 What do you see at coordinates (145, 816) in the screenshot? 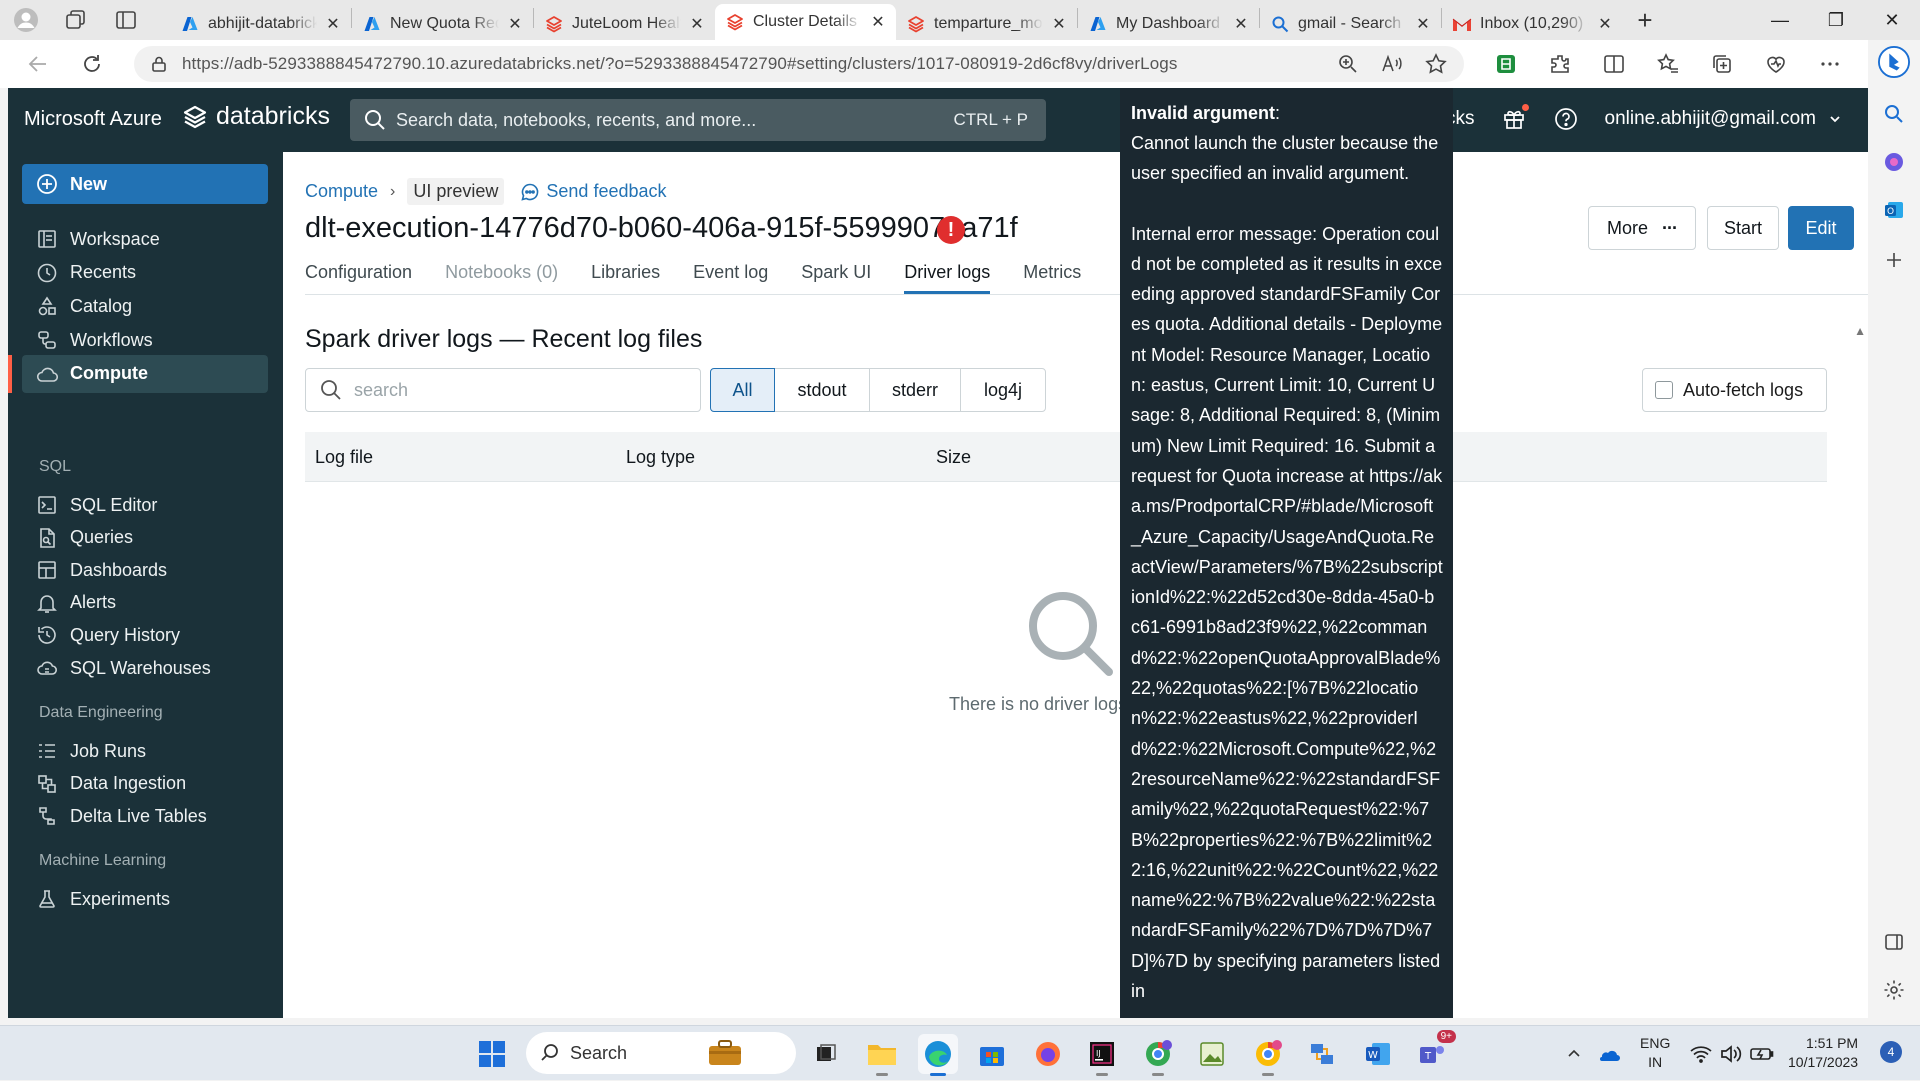
I see `sidebar-item-delta-live-tables: Delta Live Tables` at bounding box center [145, 816].